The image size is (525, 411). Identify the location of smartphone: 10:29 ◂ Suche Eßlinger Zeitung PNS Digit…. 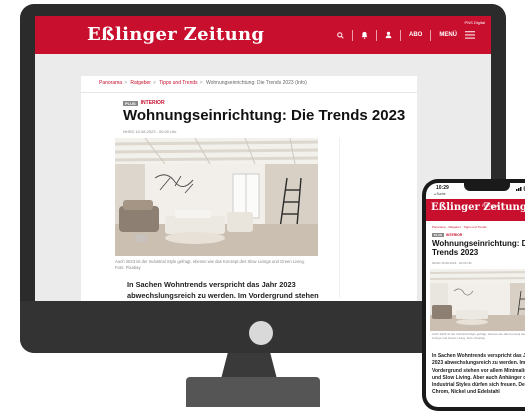
(473, 295).